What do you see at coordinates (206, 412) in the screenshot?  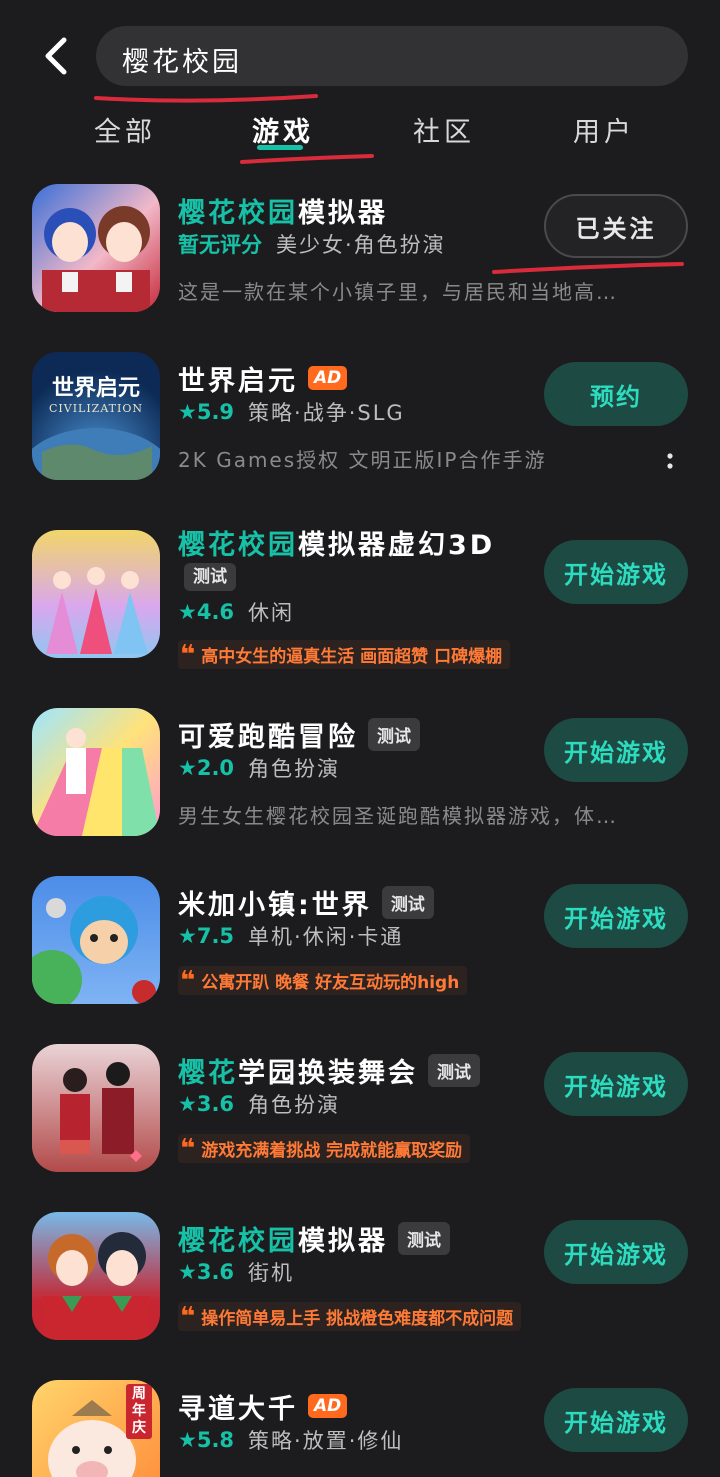 I see `rating: ★5.9` at bounding box center [206, 412].